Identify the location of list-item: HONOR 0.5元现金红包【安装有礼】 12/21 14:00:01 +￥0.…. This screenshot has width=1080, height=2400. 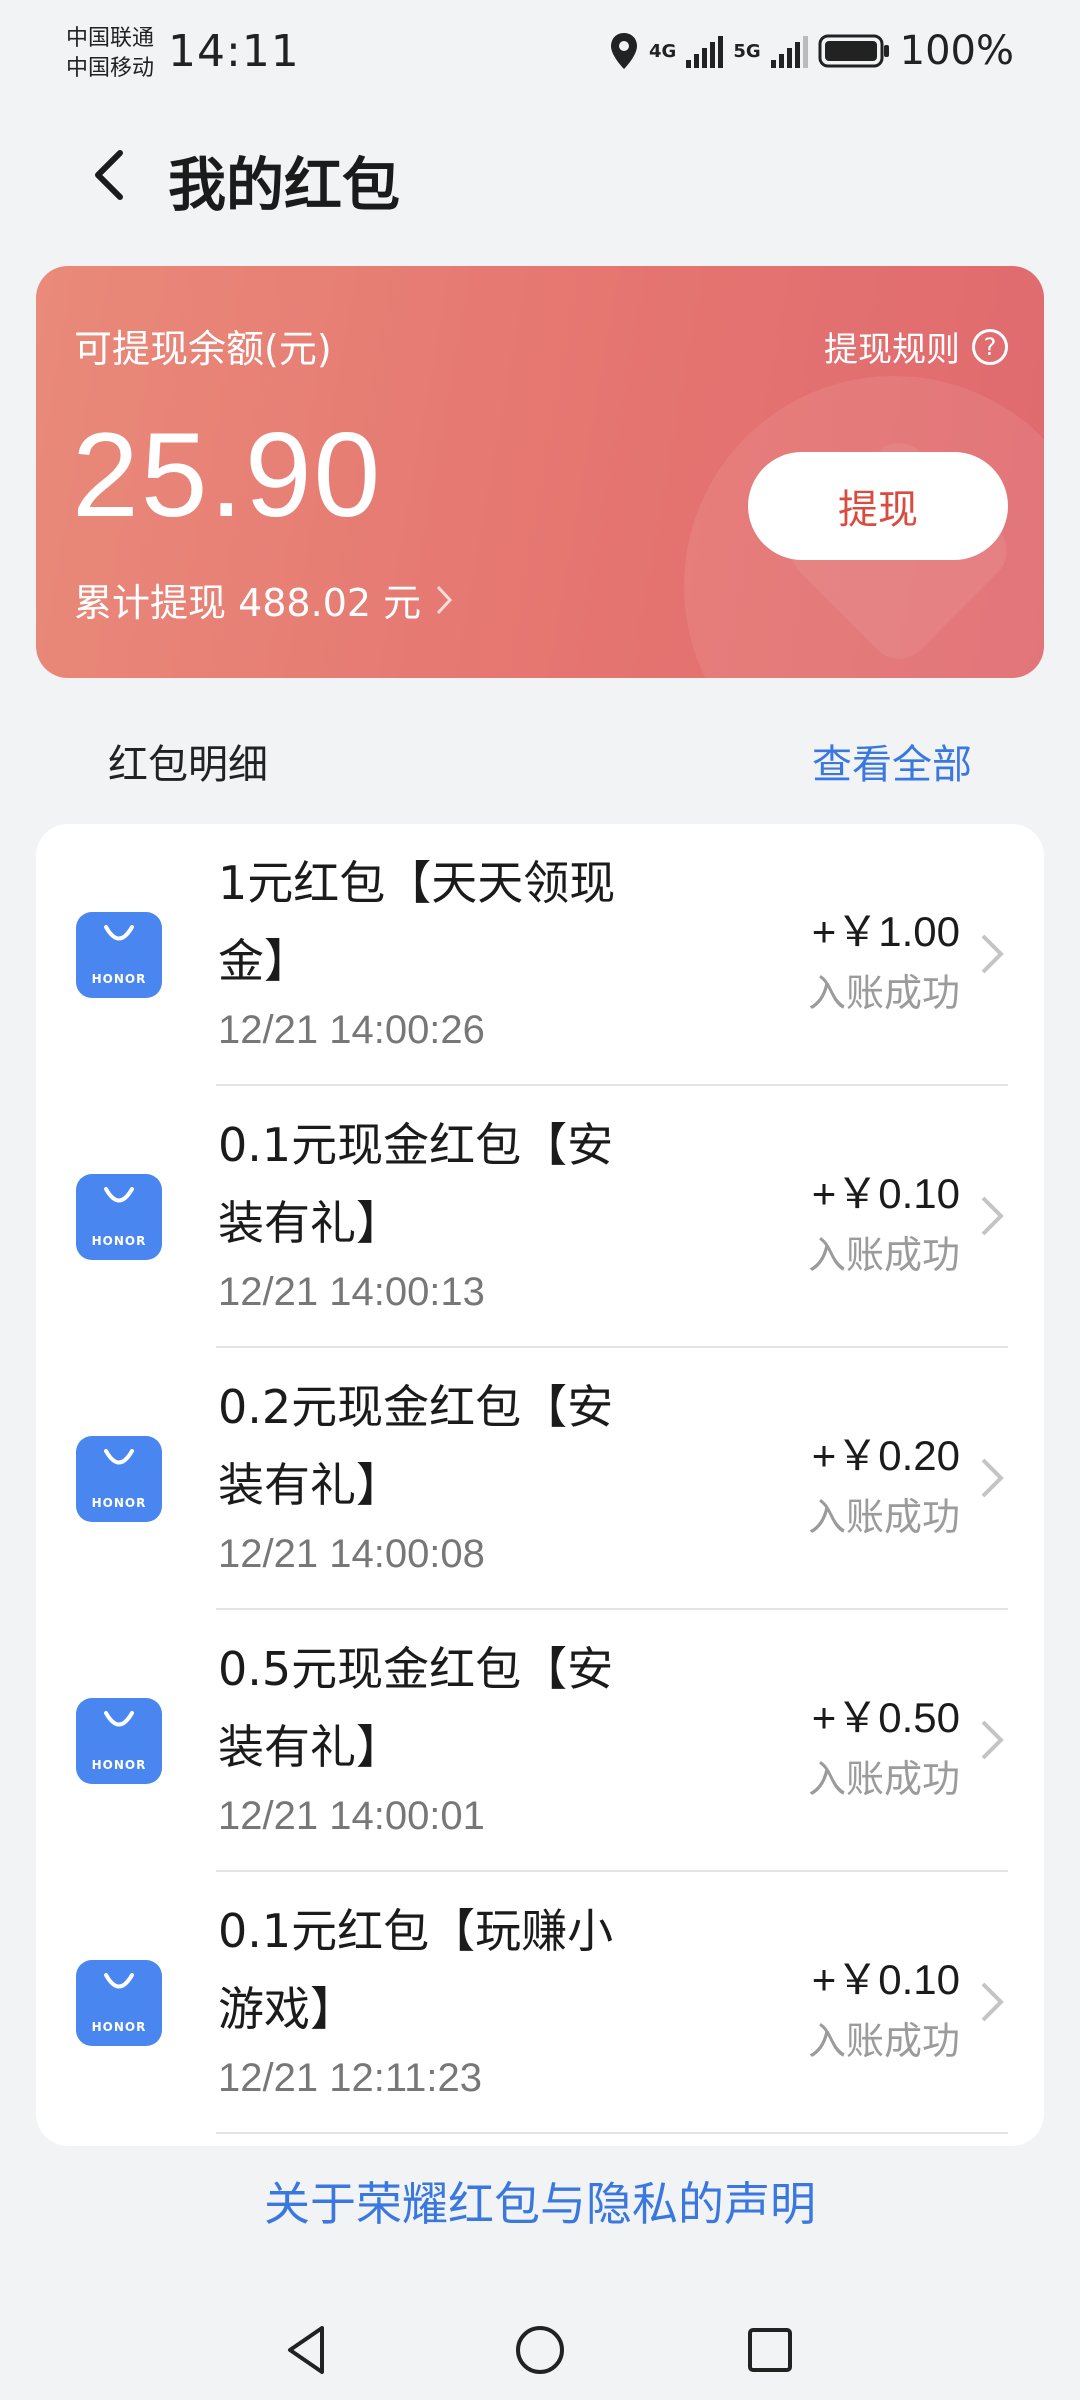
(540, 1741).